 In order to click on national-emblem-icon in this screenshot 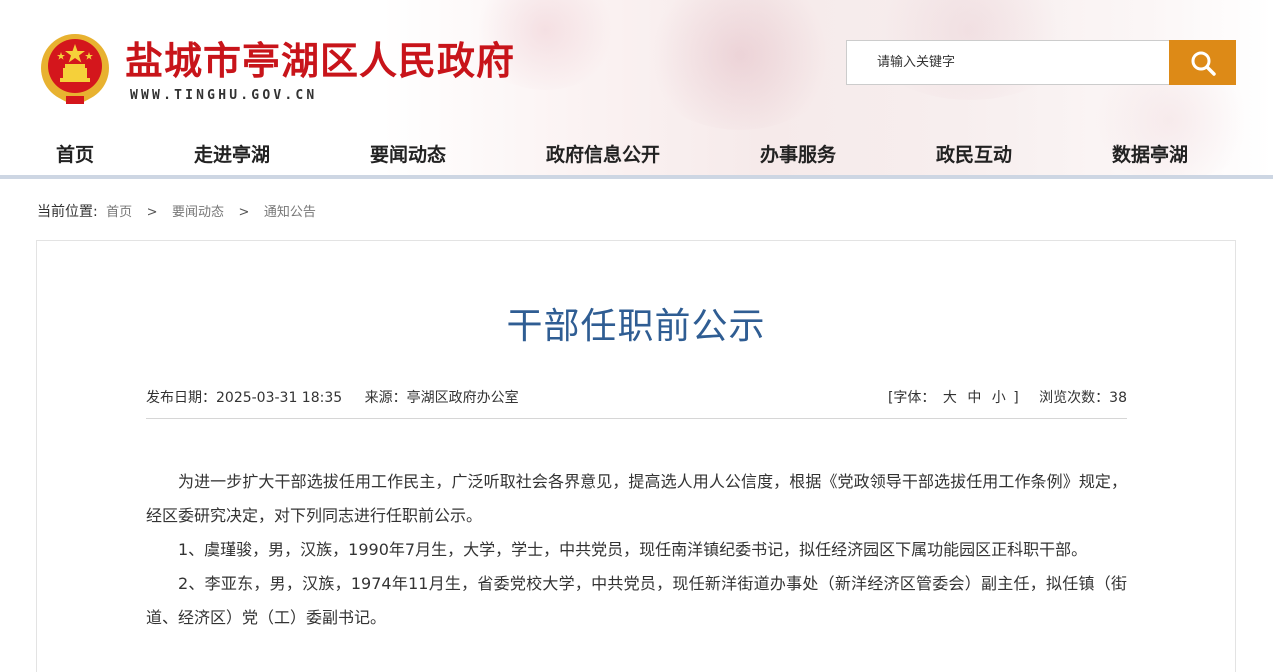, I will do `click(75, 69)`.